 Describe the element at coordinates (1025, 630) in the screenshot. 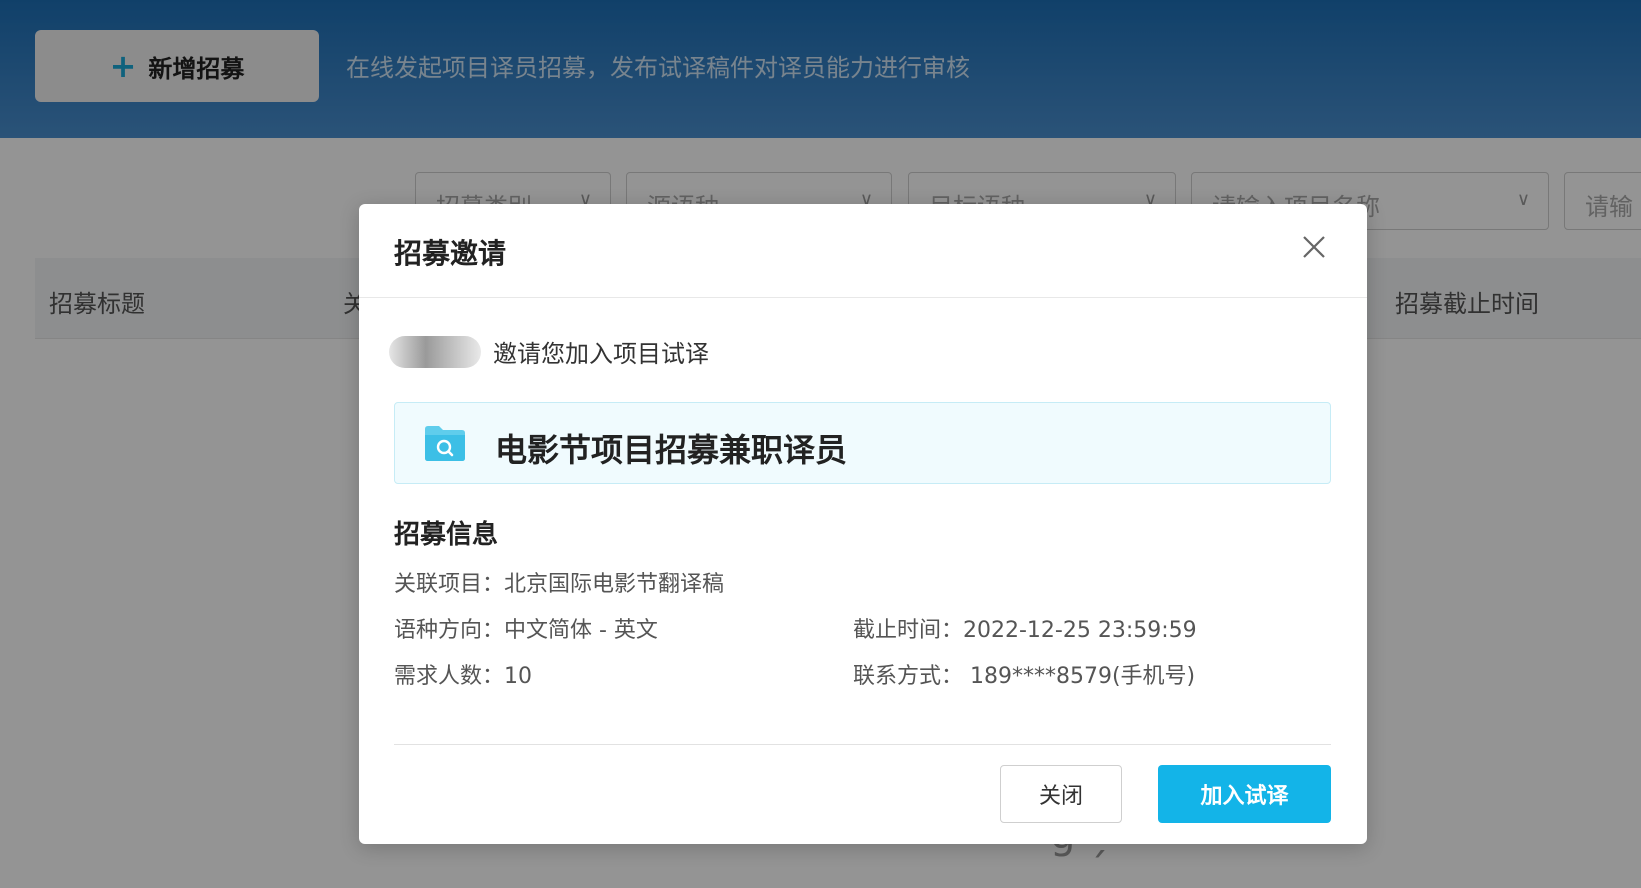

I see `deadline: 截止时间：2022-12-25 23:59:59` at that location.